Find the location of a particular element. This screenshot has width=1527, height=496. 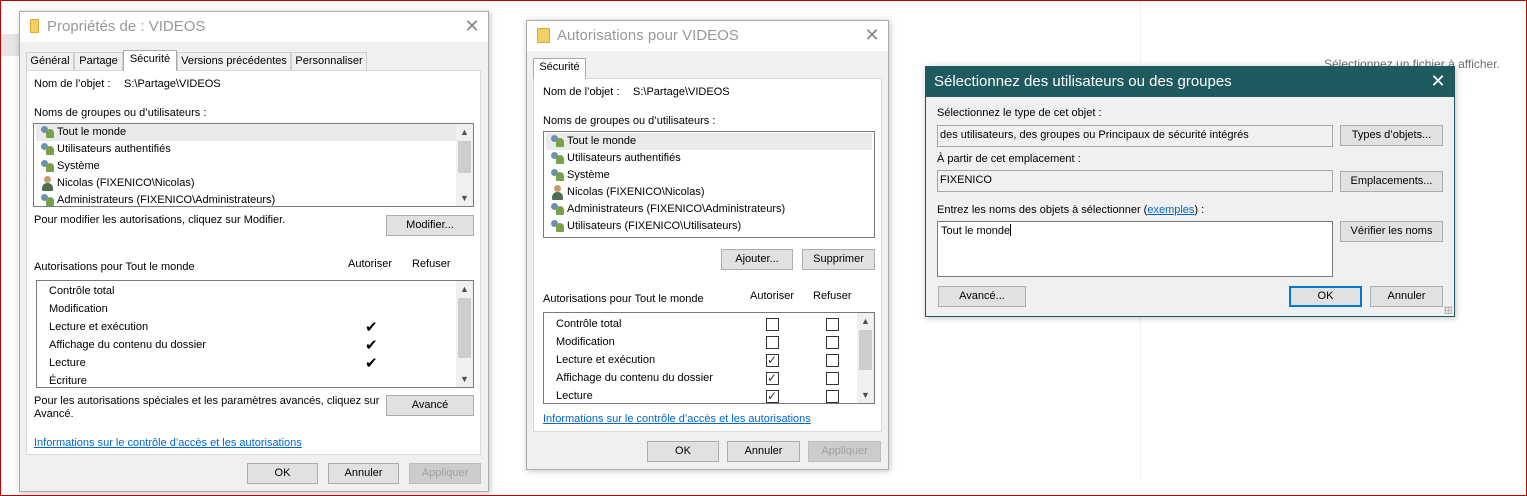

resize-grip-icon is located at coordinates (1448, 310).